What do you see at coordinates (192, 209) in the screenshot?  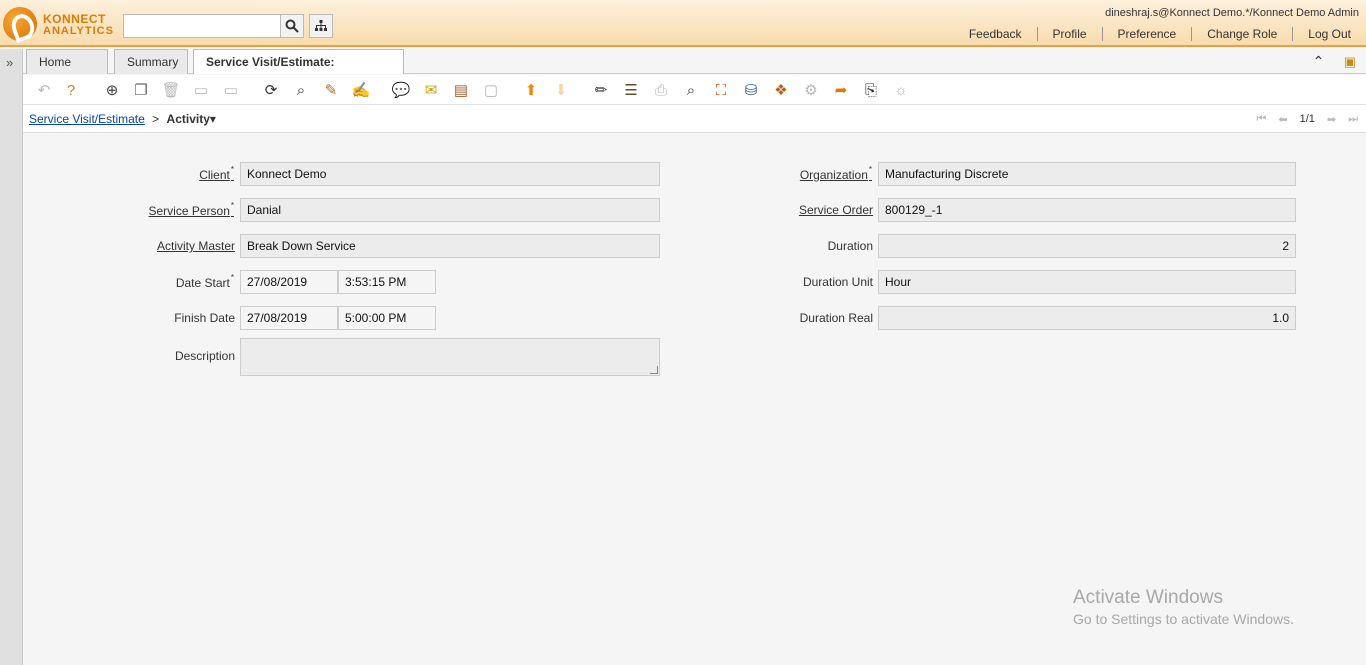 I see `service-person-label: Service Person*` at bounding box center [192, 209].